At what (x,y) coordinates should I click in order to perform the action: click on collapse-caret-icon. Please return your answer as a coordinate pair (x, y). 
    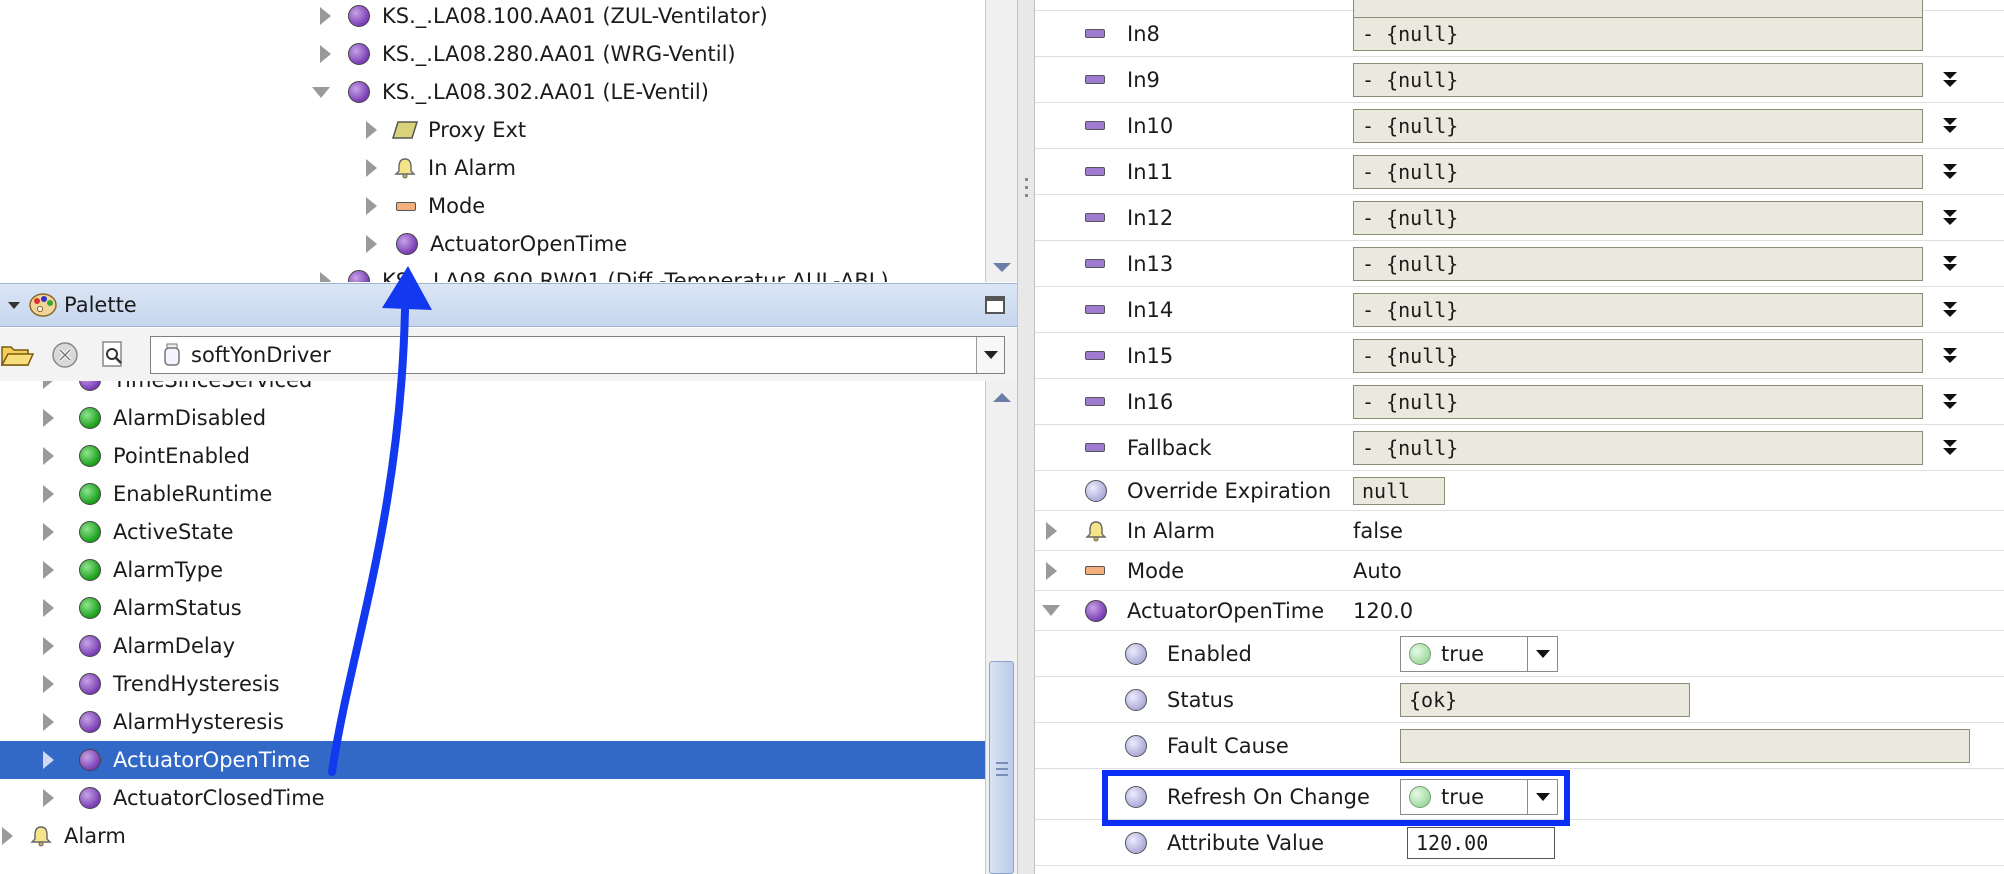
    Looking at the image, I should click on (14, 305).